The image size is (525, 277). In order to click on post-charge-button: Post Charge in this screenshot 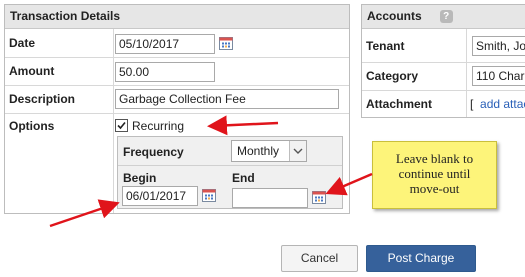, I will do `click(421, 258)`.